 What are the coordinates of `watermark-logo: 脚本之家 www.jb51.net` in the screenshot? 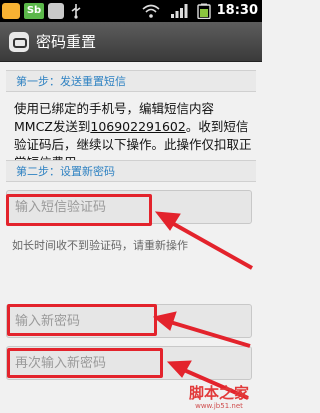 It's located at (219, 397).